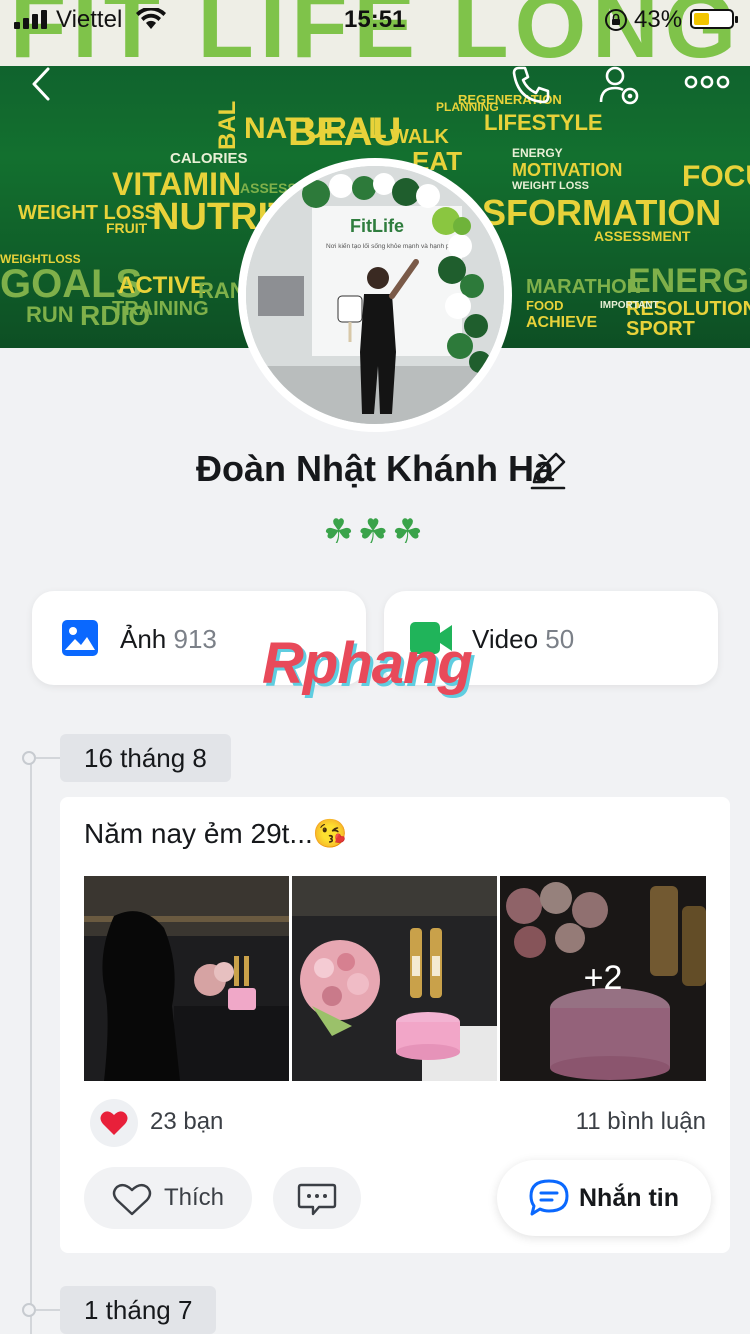  I want to click on videos-count: 50, so click(560, 639).